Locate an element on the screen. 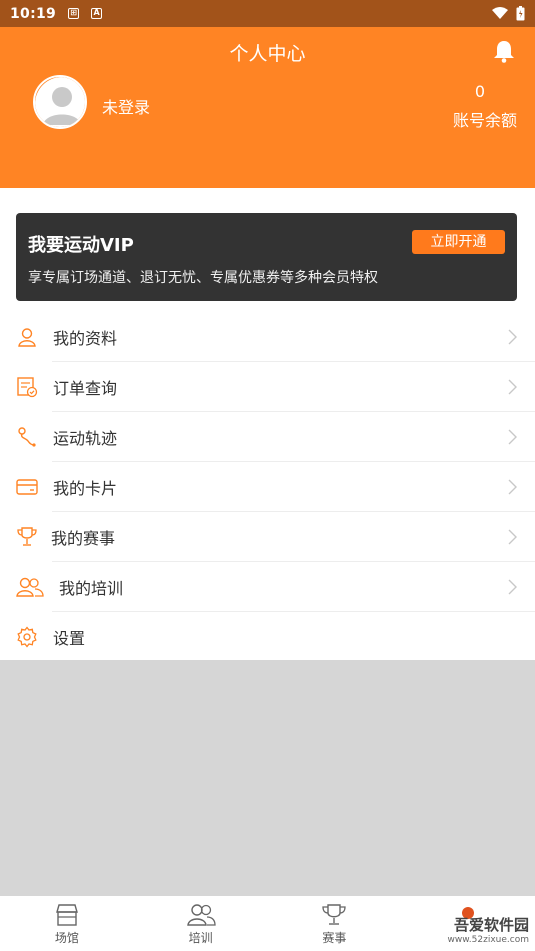 Image resolution: width=535 pixels, height=951 pixels. vip-description: 享专属订场通道、退订无忧、专属优惠券等多种会员特权 is located at coordinates (203, 278).